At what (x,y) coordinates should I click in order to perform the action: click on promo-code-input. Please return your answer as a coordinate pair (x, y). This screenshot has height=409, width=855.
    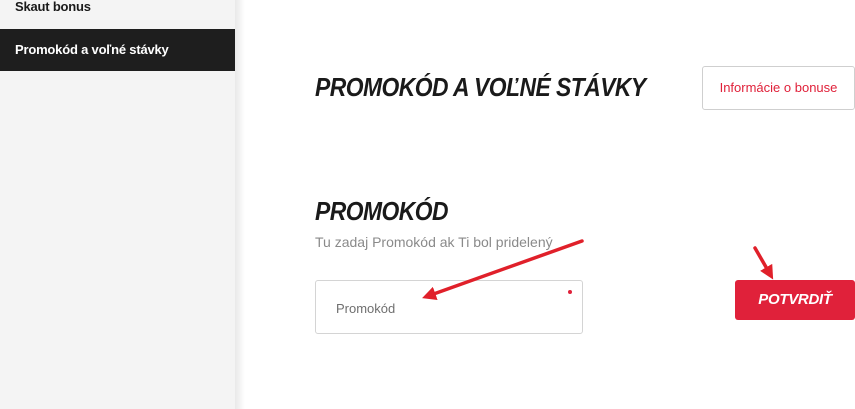
    Looking at the image, I should click on (449, 307).